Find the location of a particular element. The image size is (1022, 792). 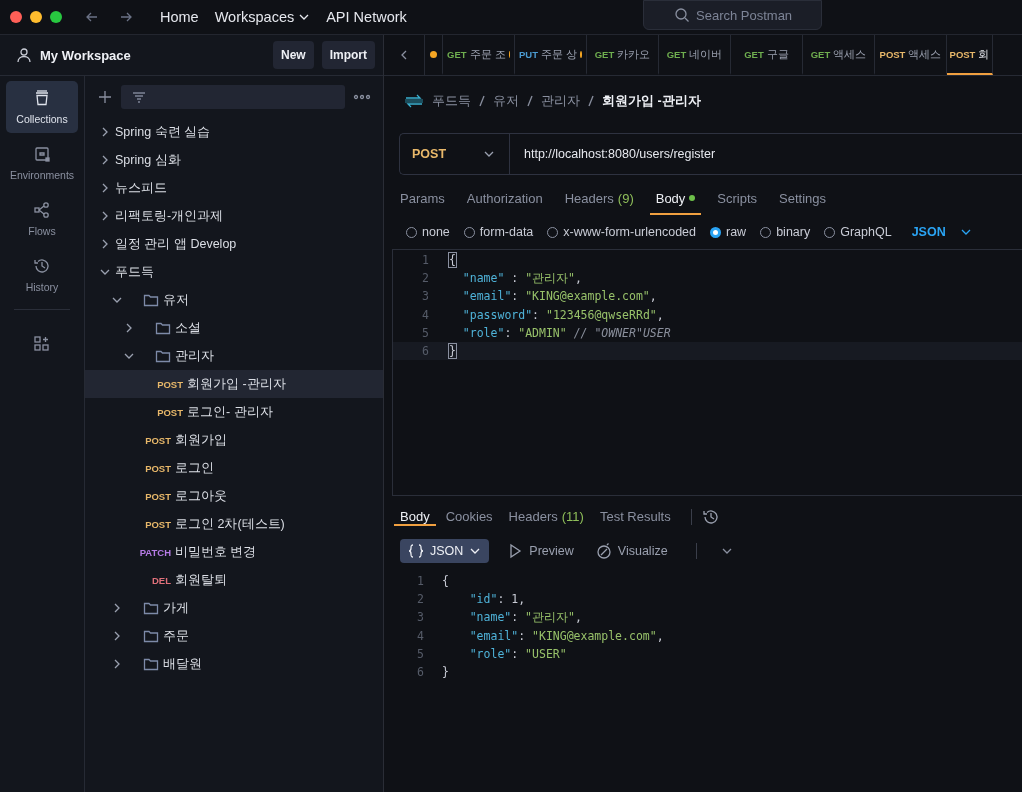

nodes-icon is located at coordinates (42, 210).